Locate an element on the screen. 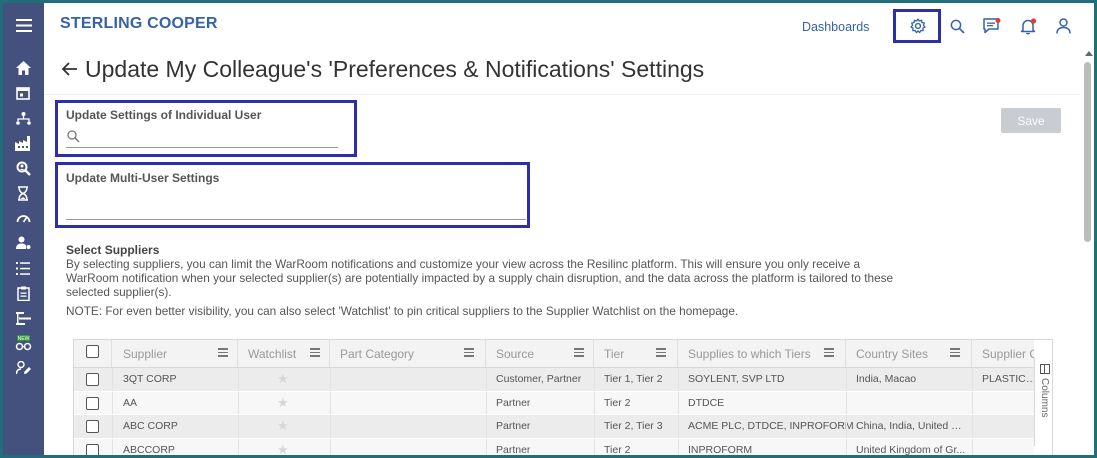 The height and width of the screenshot is (458, 1097). hamburger-icon is located at coordinates (23, 25).